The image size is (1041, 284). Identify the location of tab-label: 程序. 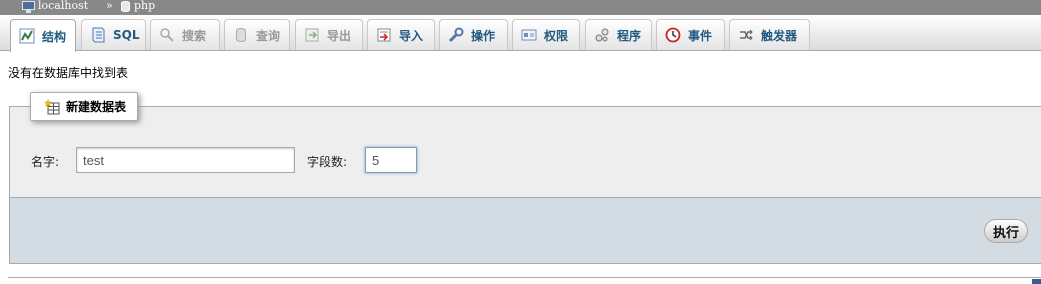
(629, 35).